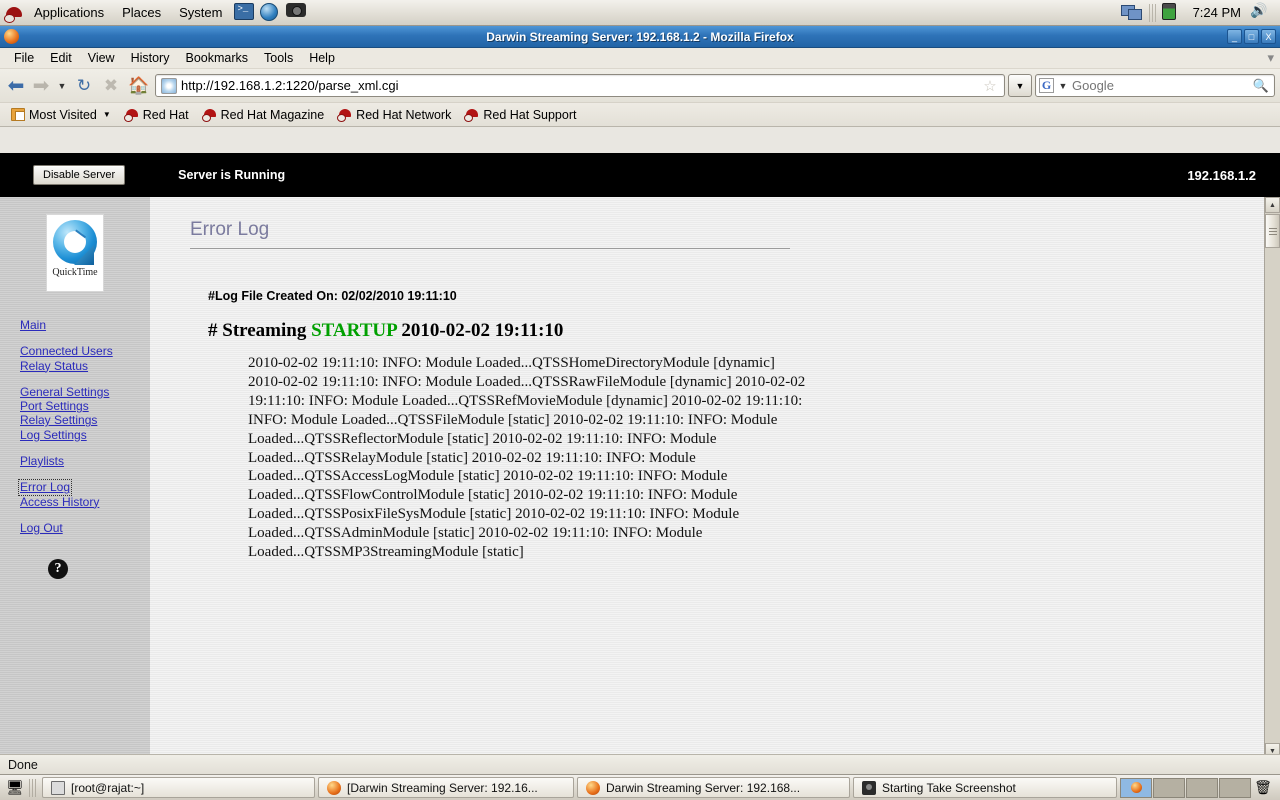 Image resolution: width=1280 pixels, height=800 pixels. Describe the element at coordinates (1272, 231) in the screenshot. I see `scrollbar-thumb` at that location.